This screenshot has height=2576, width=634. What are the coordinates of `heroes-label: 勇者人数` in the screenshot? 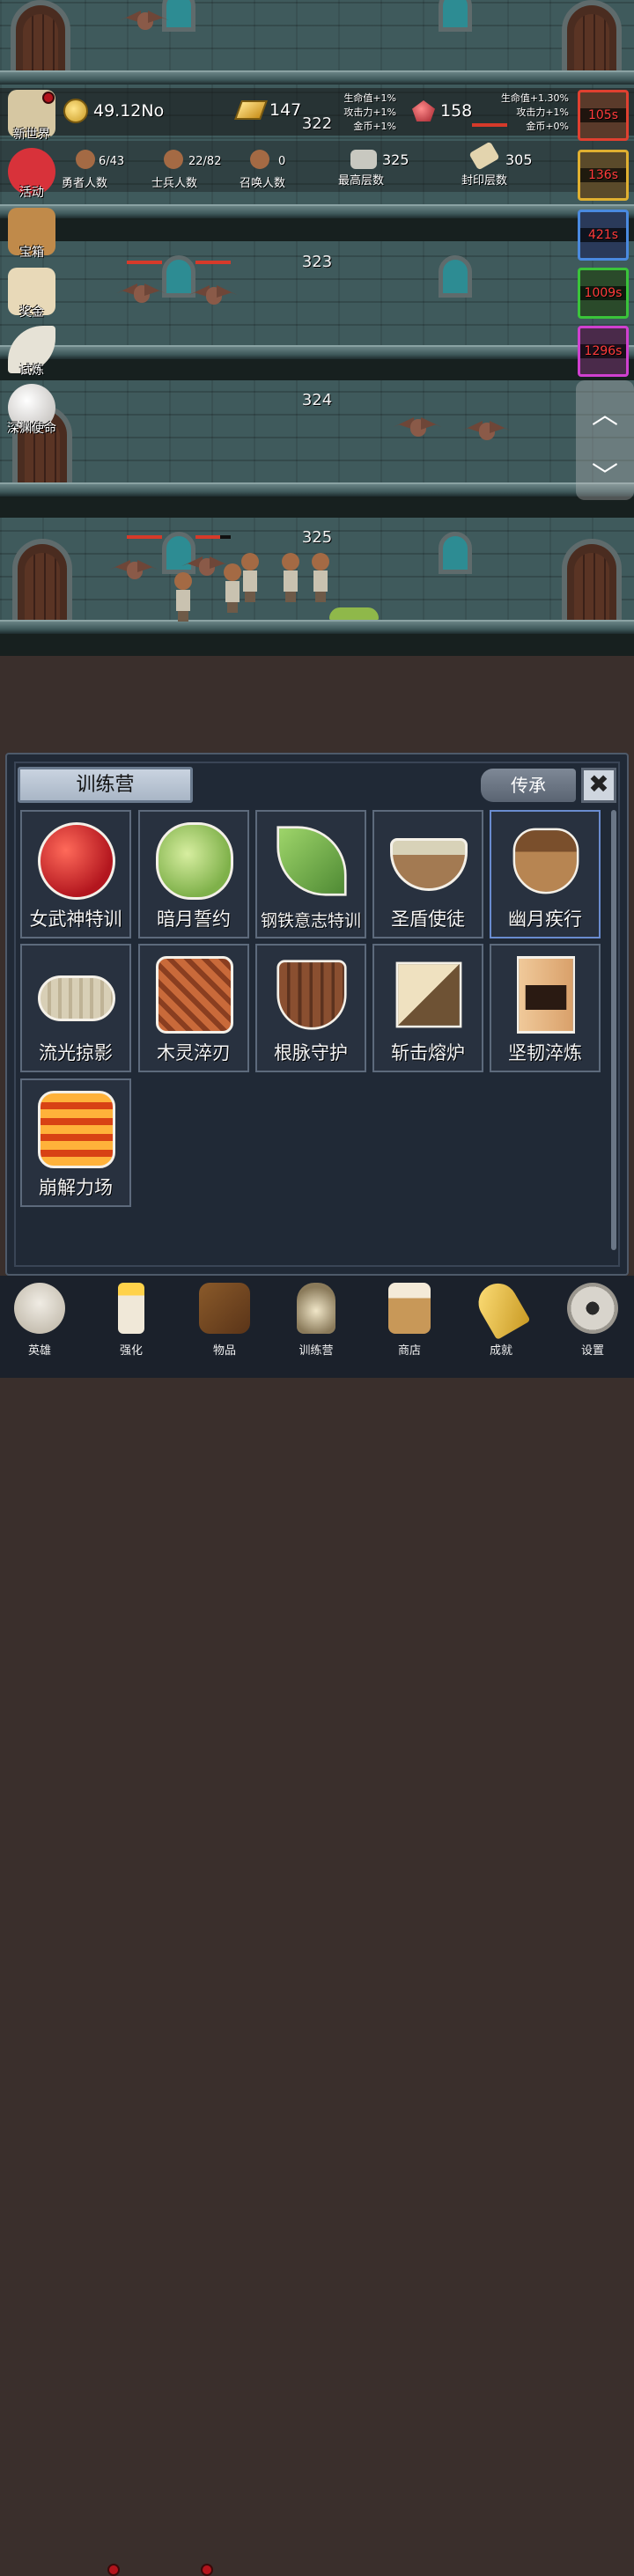 It's located at (85, 184).